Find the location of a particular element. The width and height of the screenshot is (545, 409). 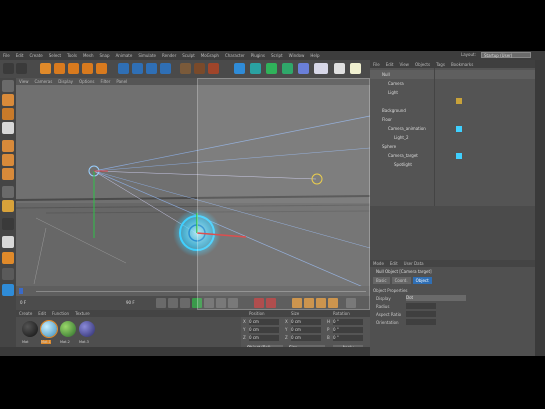

menu-tools: Tools is located at coordinates (72, 55).